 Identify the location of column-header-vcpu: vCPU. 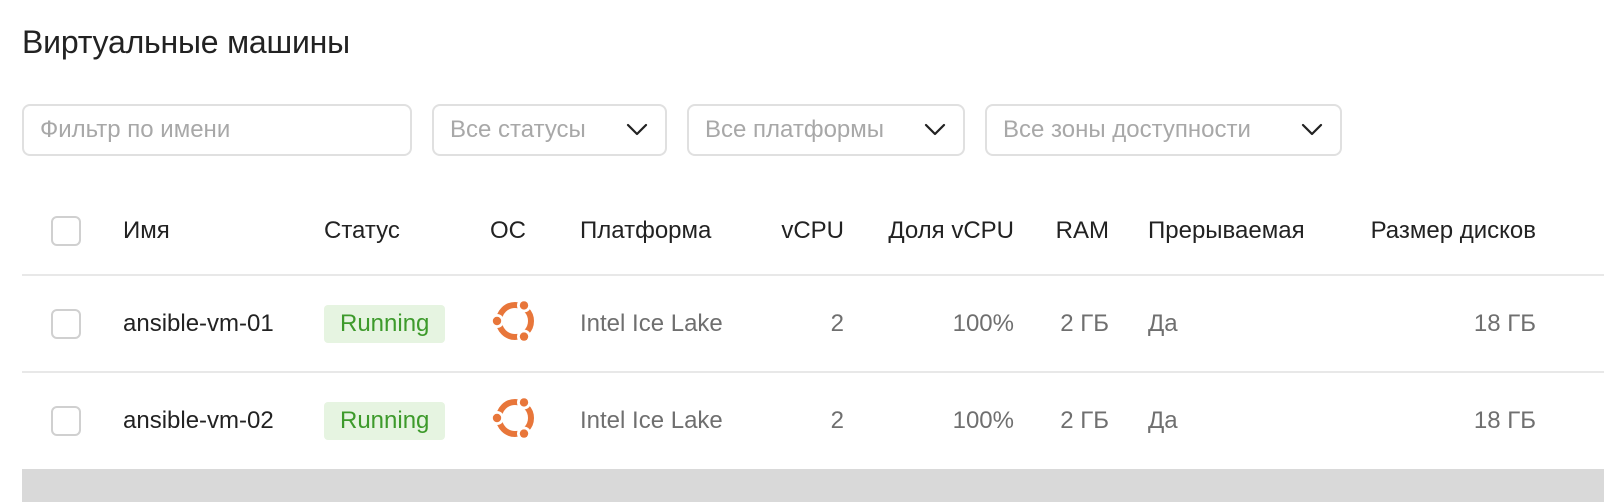
(803, 231).